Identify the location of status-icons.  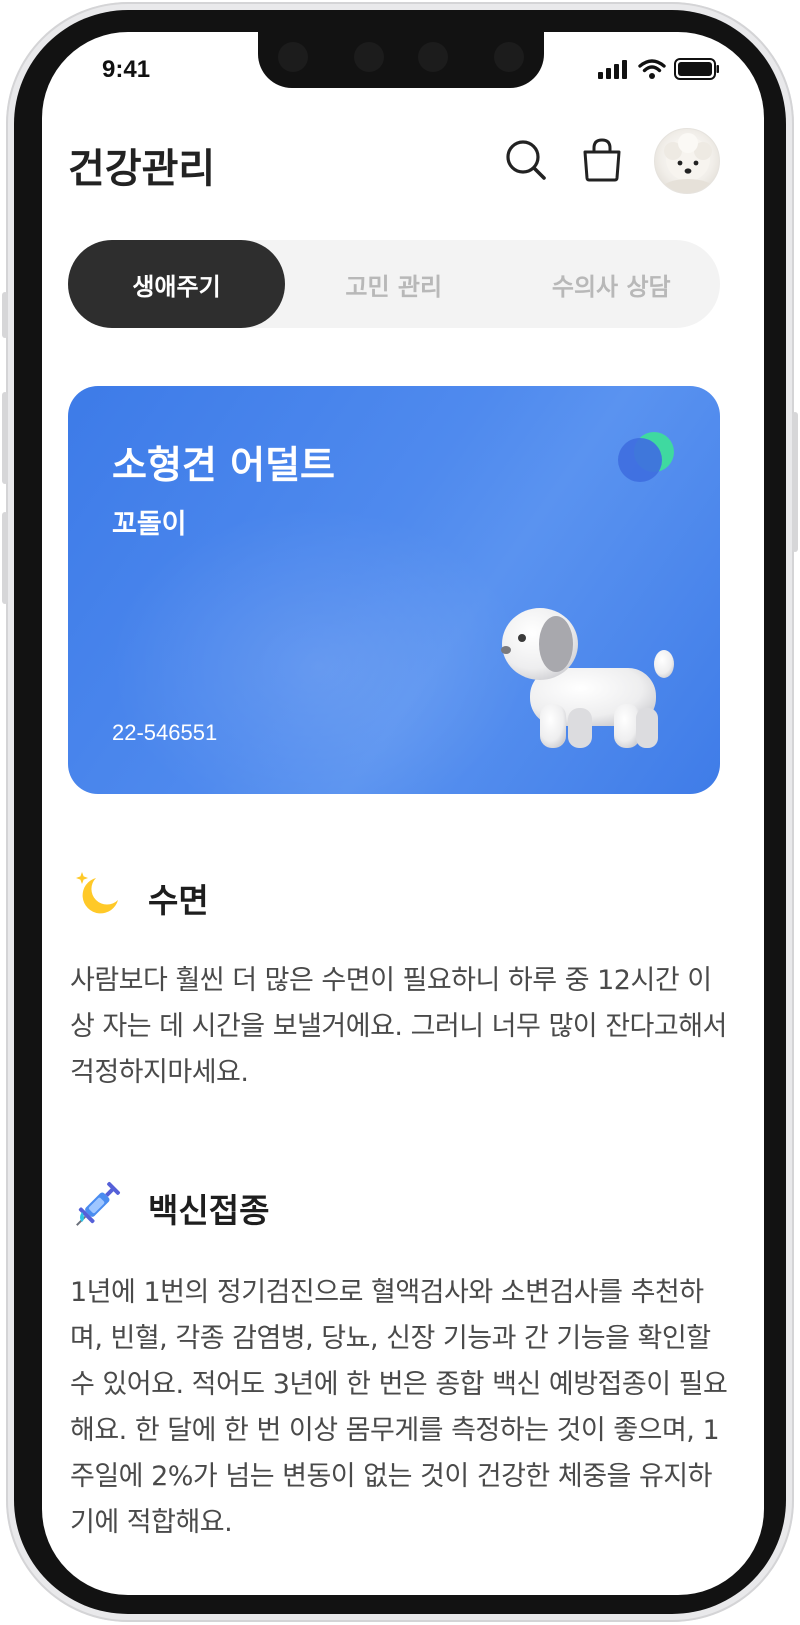
(659, 69).